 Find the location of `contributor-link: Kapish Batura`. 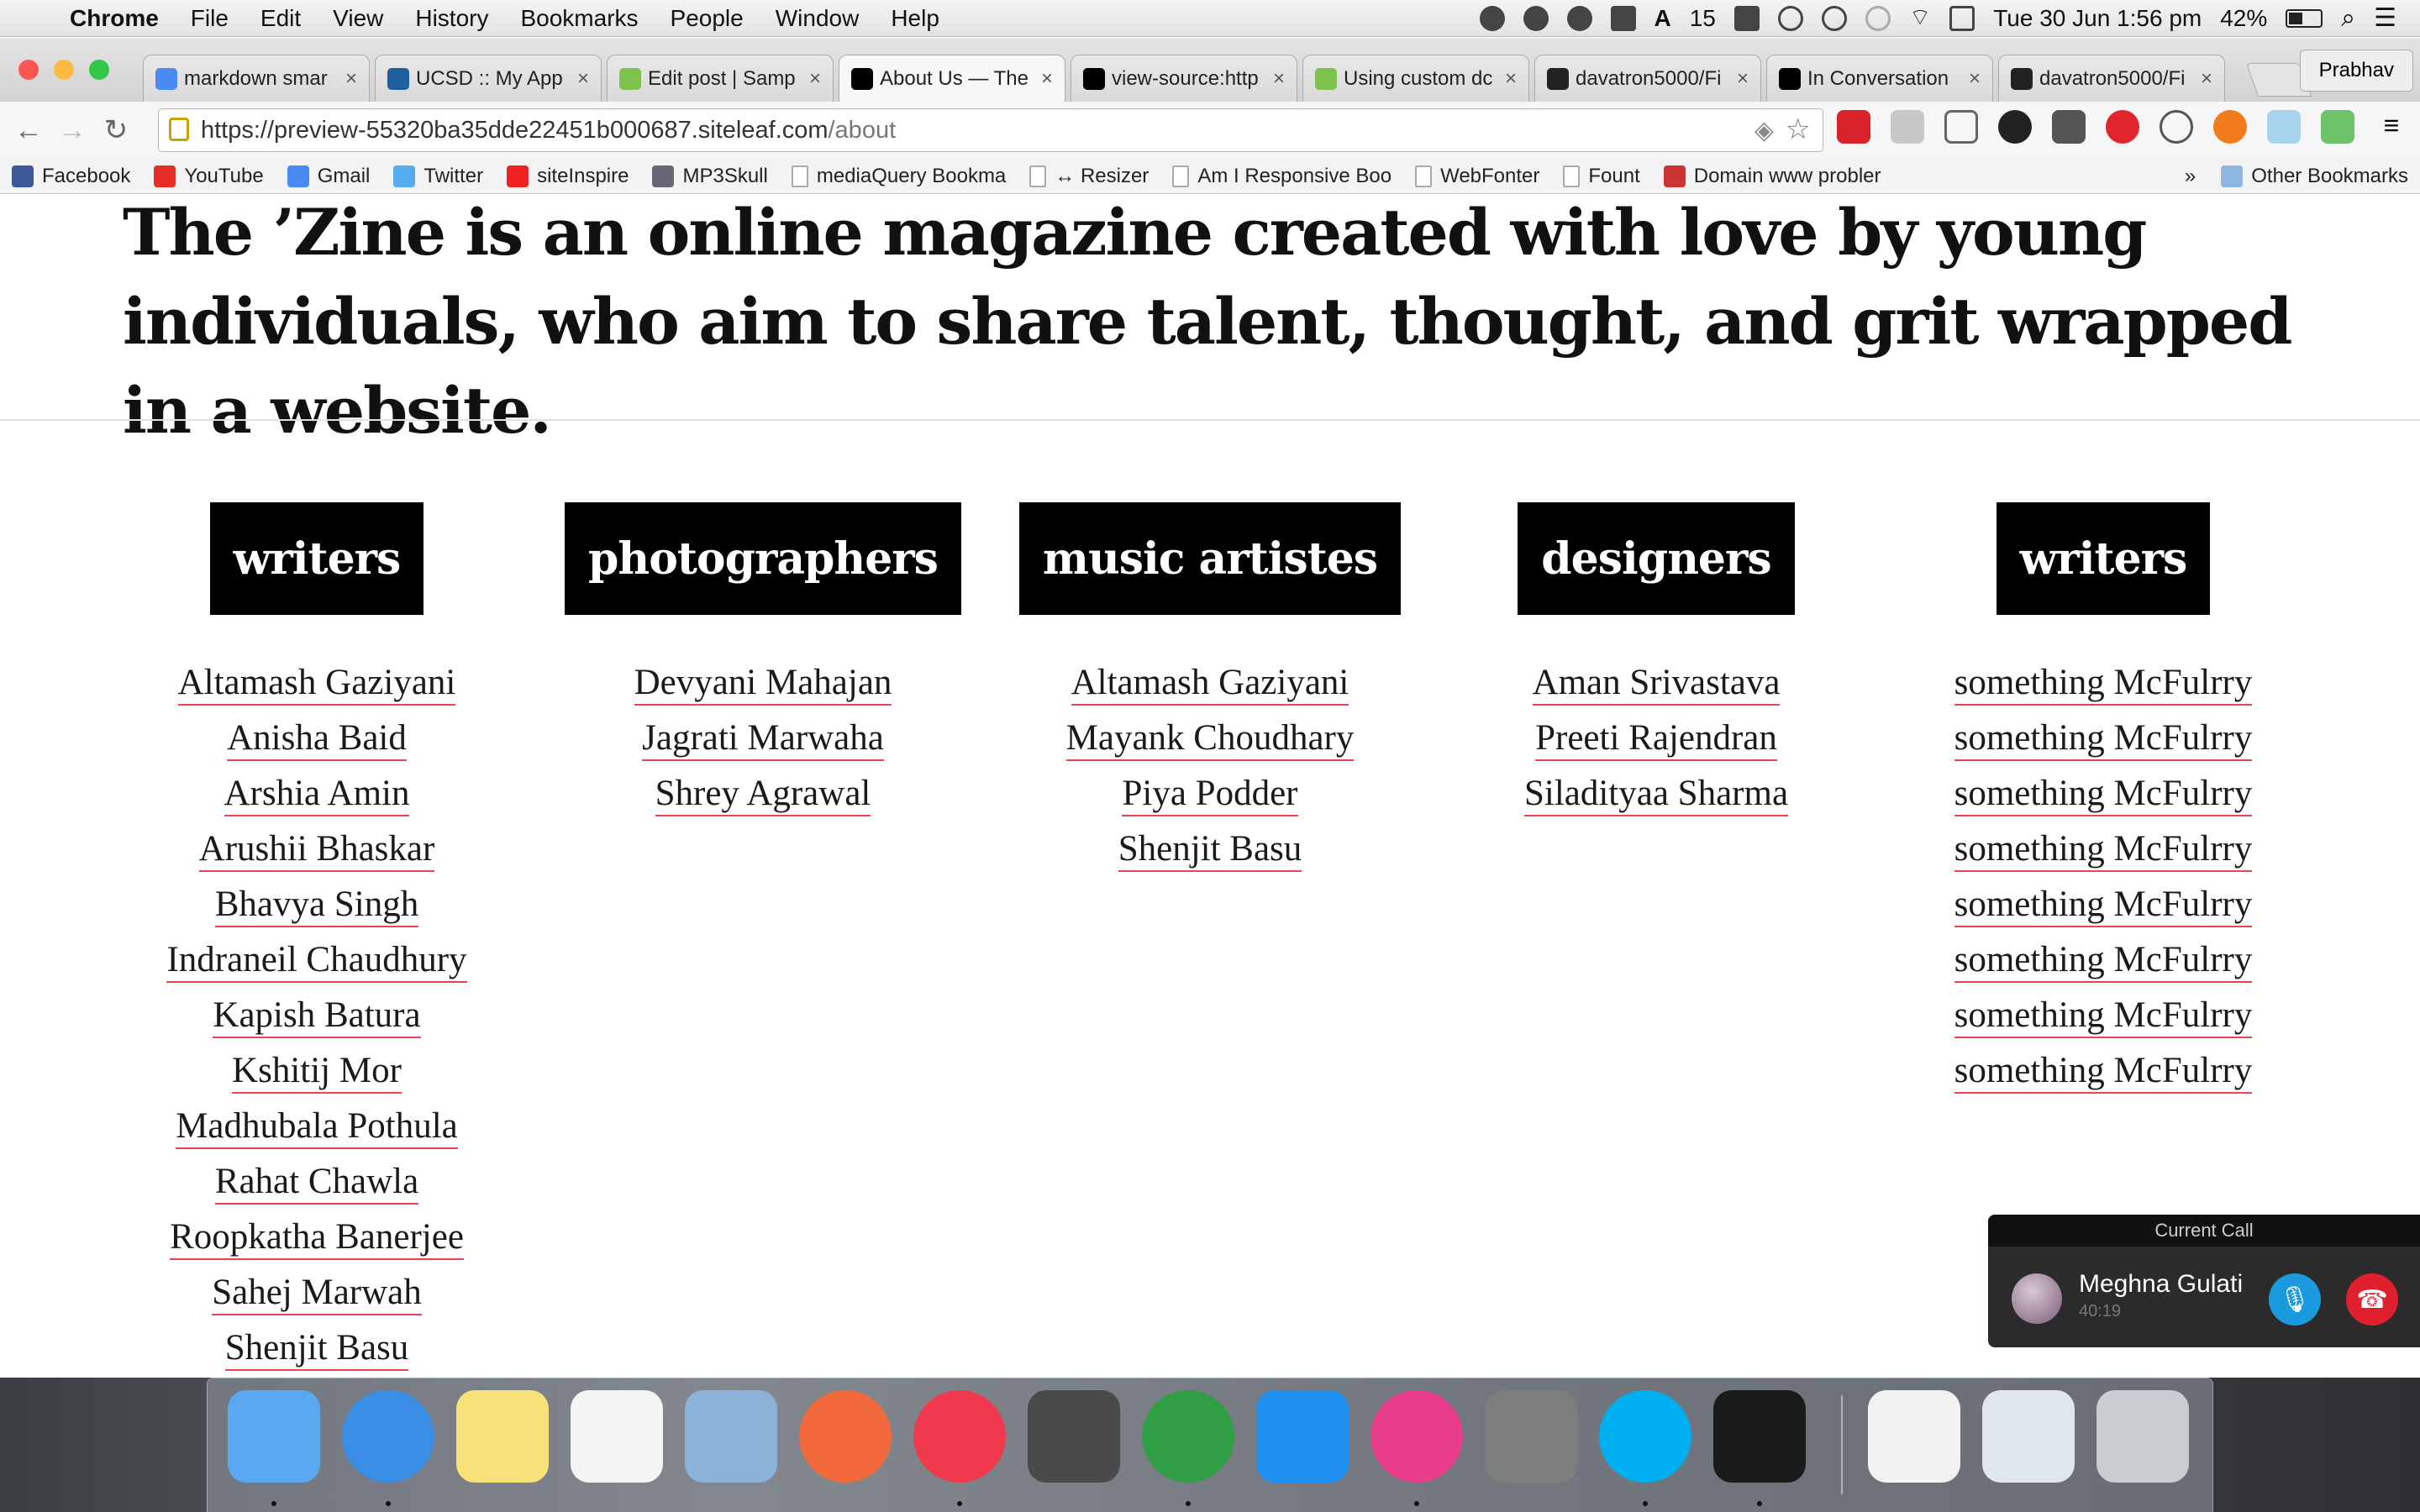

contributor-link: Kapish Batura is located at coordinates (317, 1016).